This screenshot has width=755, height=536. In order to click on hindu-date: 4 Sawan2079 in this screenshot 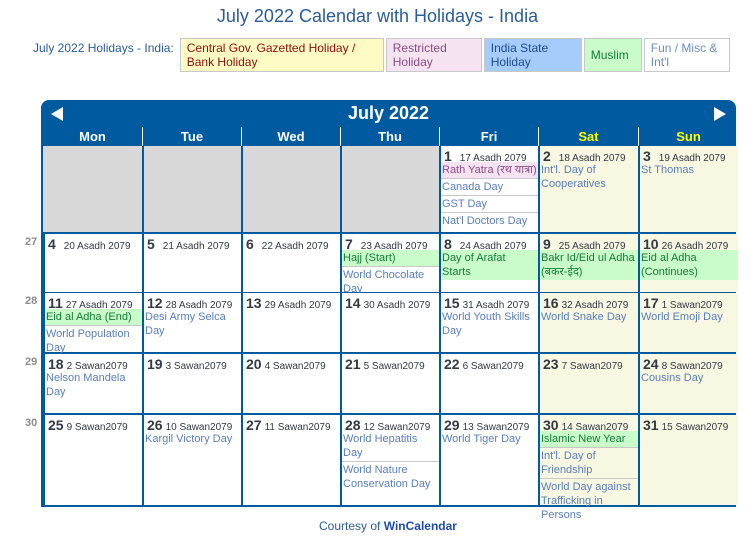, I will do `click(295, 366)`.